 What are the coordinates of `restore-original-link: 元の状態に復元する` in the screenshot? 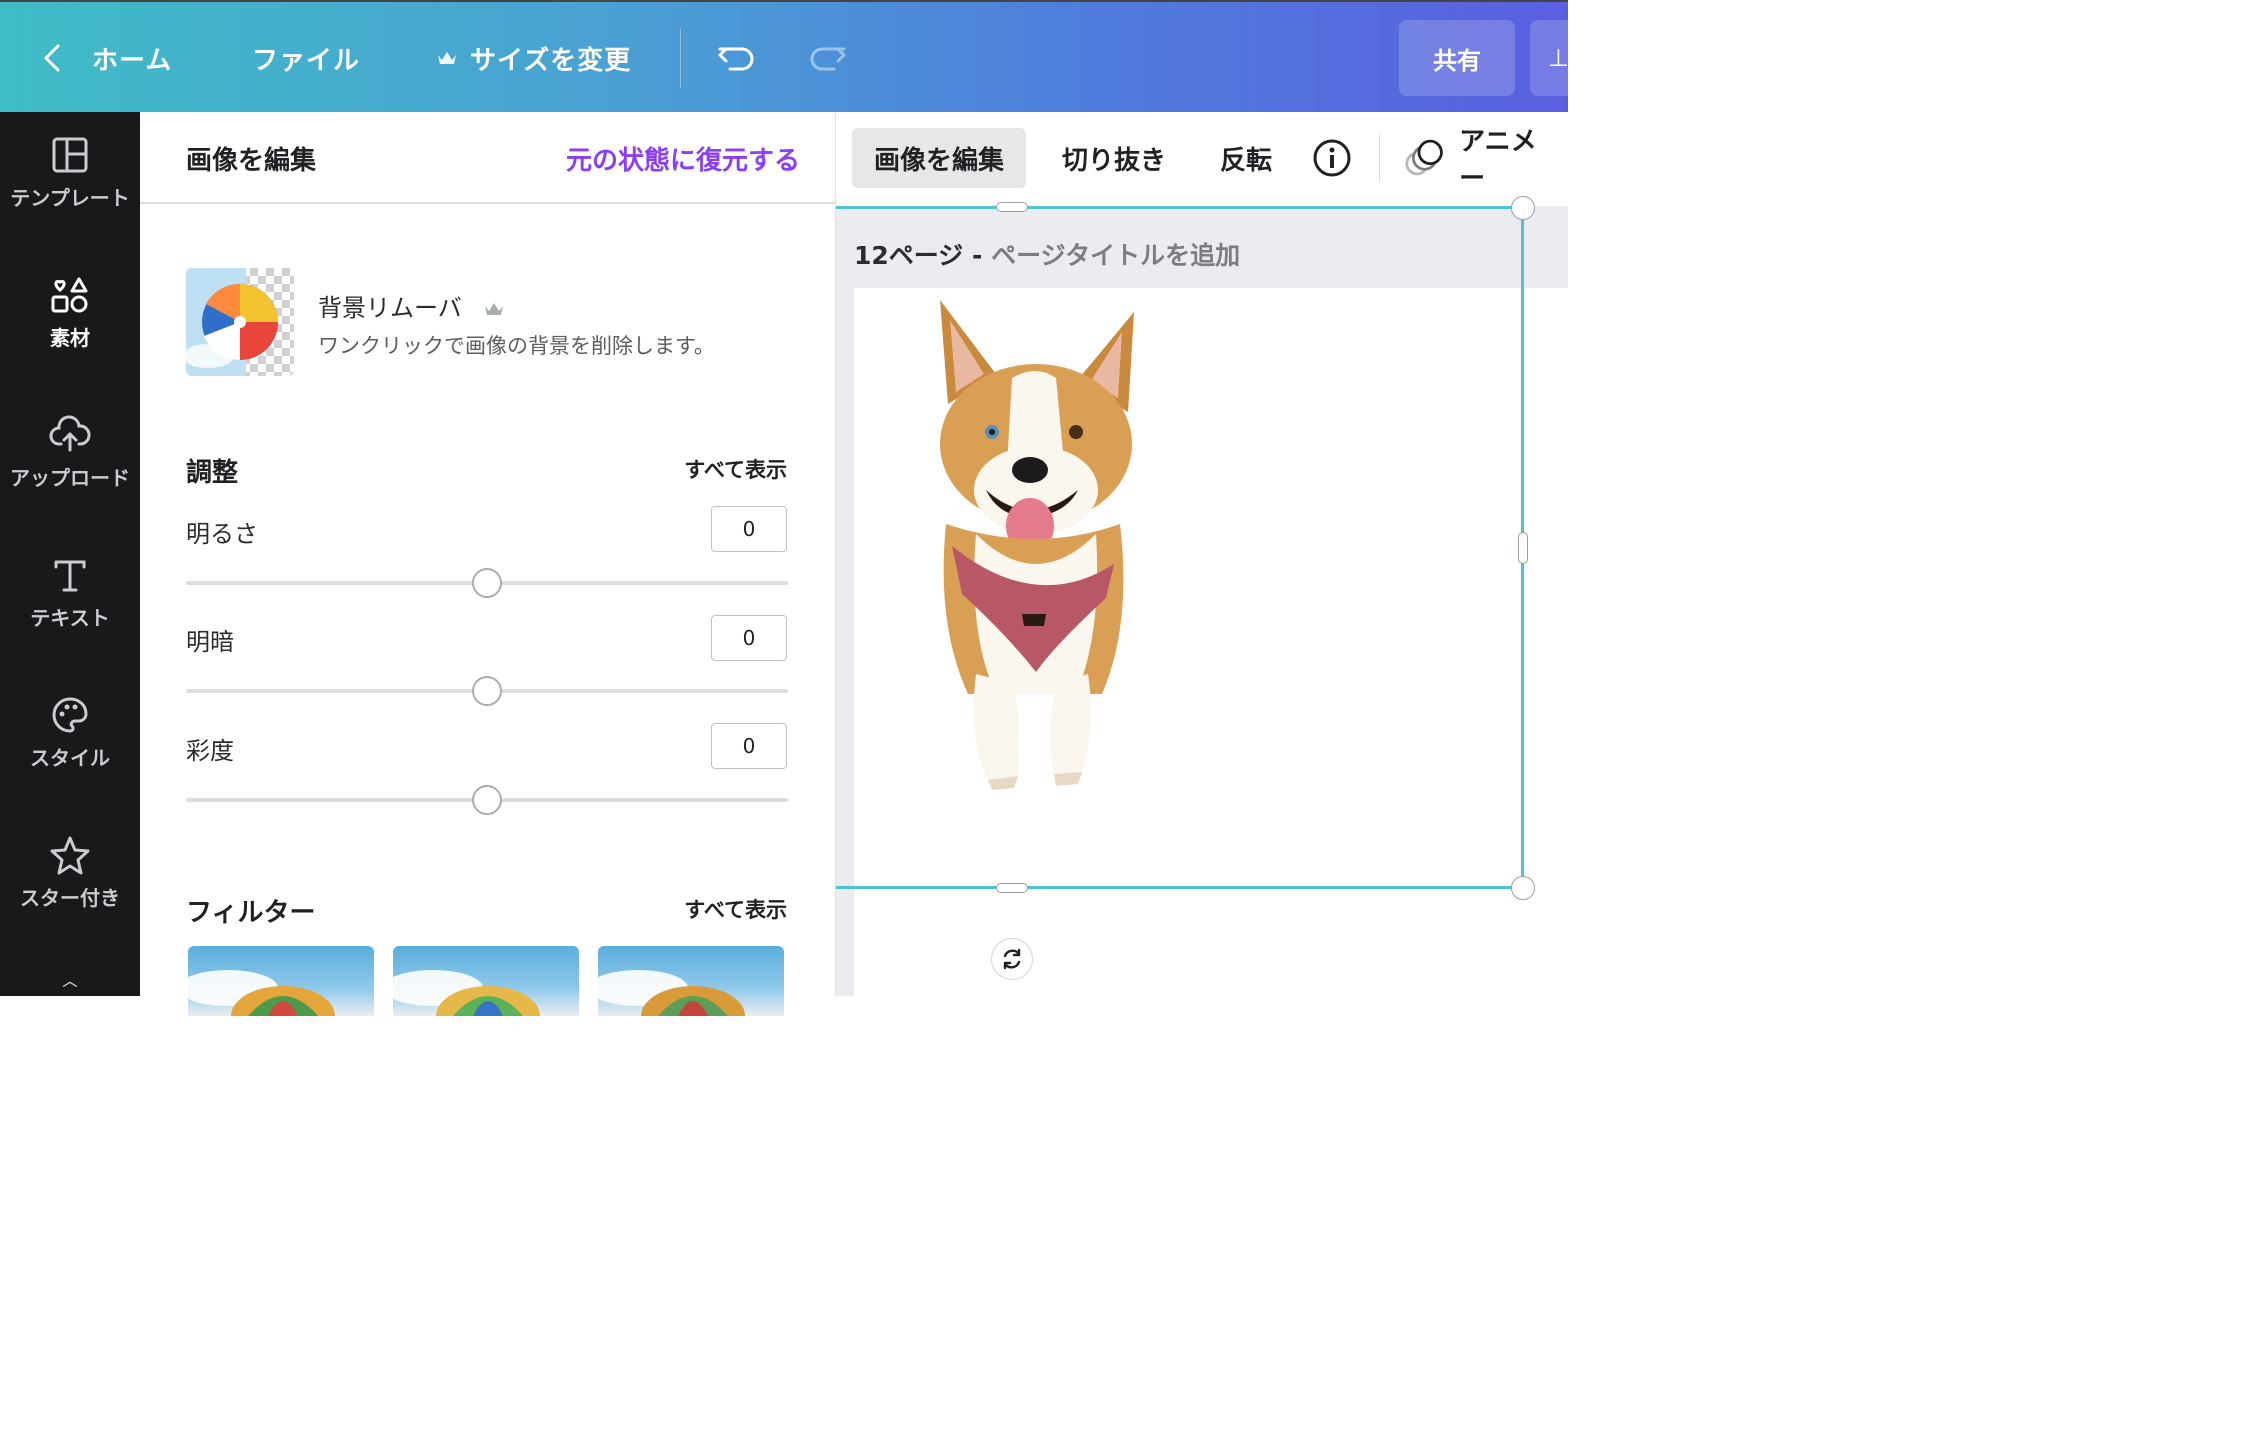 It's located at (683, 158).